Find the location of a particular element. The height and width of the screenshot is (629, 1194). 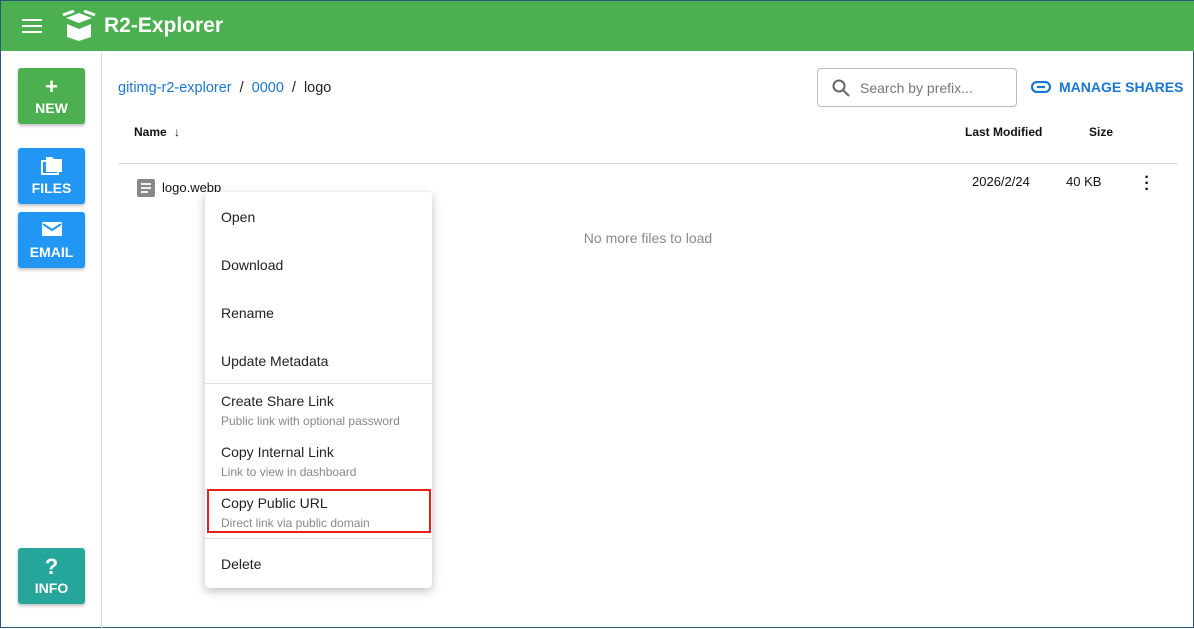

menu-download: Download is located at coordinates (318, 265).